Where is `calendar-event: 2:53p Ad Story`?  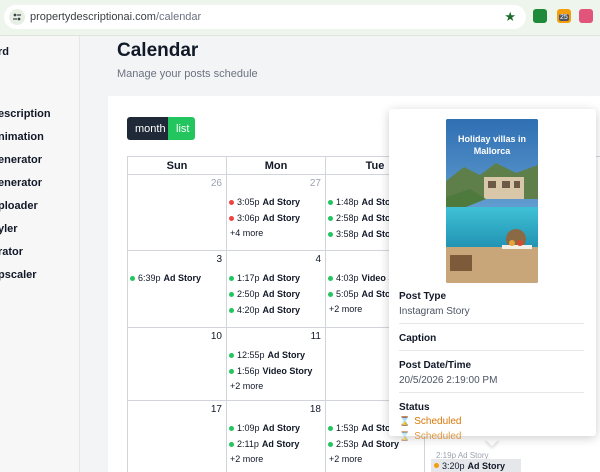 calendar-event: 2:53p Ad Story is located at coordinates (363, 444).